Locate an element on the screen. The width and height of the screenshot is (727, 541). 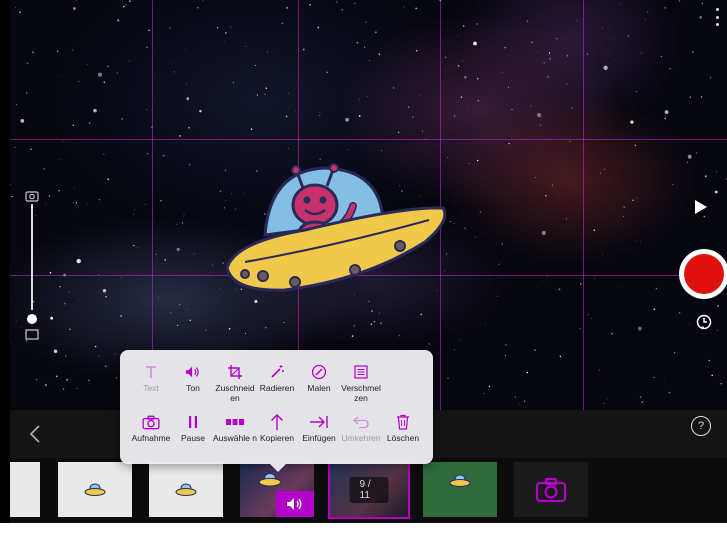
chevron-left-icon is located at coordinates (35, 434).